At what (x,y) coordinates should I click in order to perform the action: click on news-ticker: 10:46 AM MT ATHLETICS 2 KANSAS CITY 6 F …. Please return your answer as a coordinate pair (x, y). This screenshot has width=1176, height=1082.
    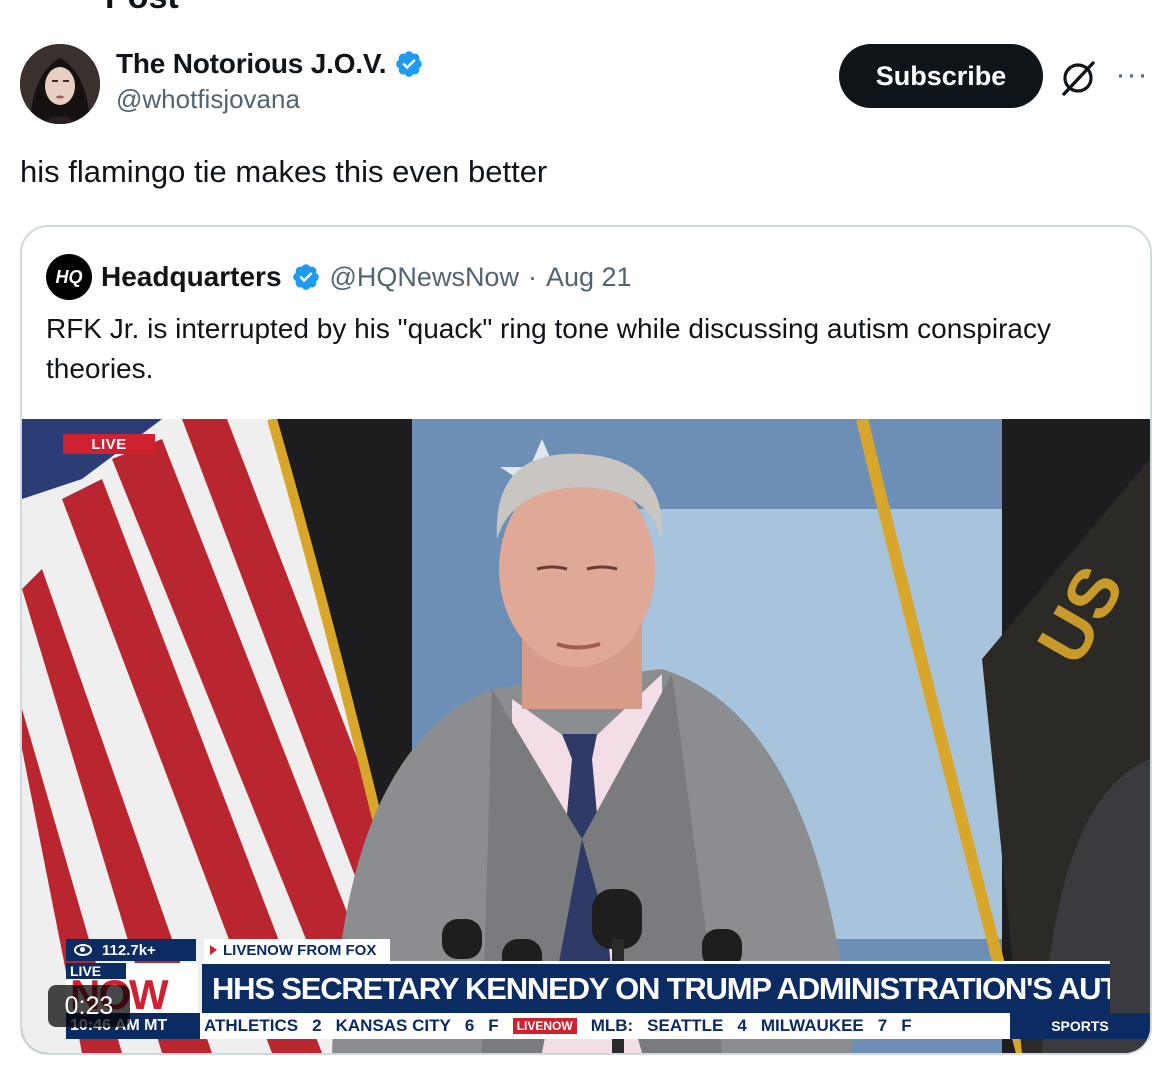
    Looking at the image, I should click on (608, 1026).